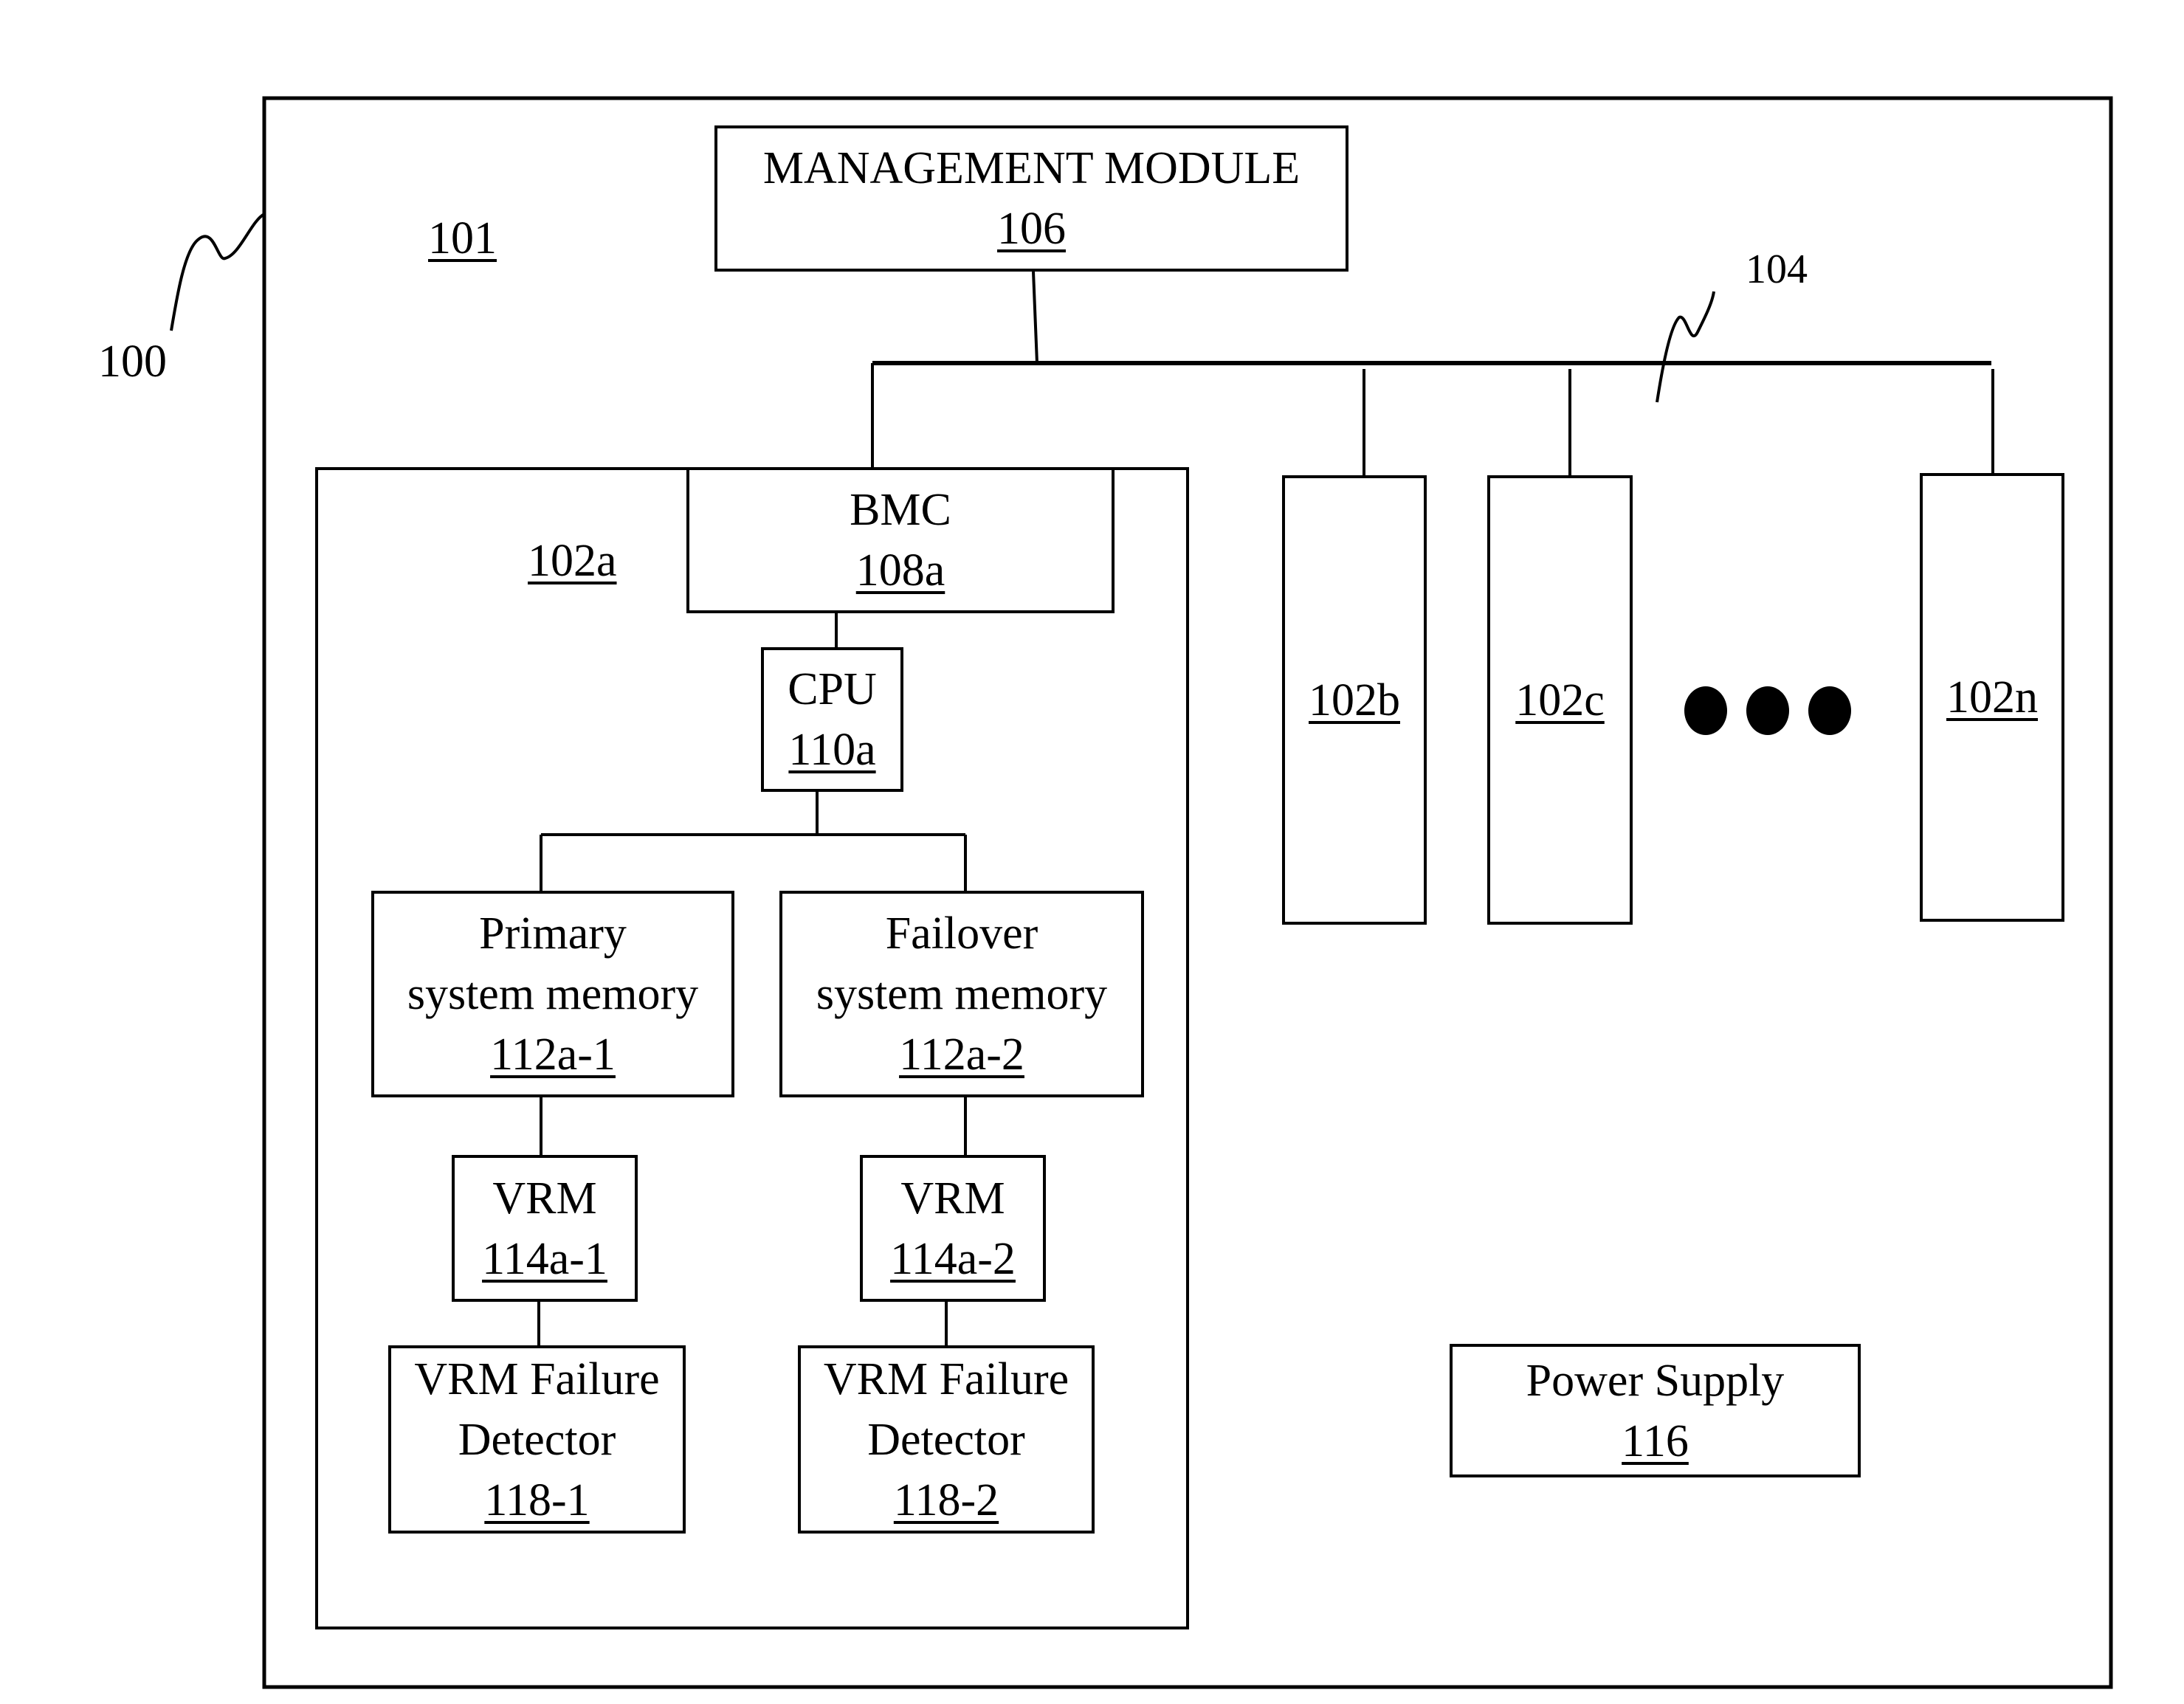 The width and height of the screenshot is (2184, 1704). I want to click on primary-memory-ref: 112a-1, so click(553, 1054).